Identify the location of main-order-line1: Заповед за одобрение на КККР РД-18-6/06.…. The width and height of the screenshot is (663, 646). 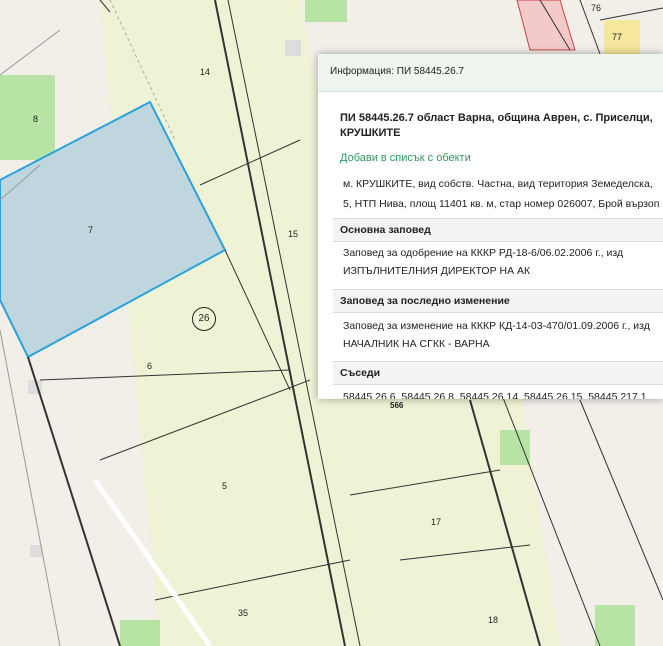
(483, 253).